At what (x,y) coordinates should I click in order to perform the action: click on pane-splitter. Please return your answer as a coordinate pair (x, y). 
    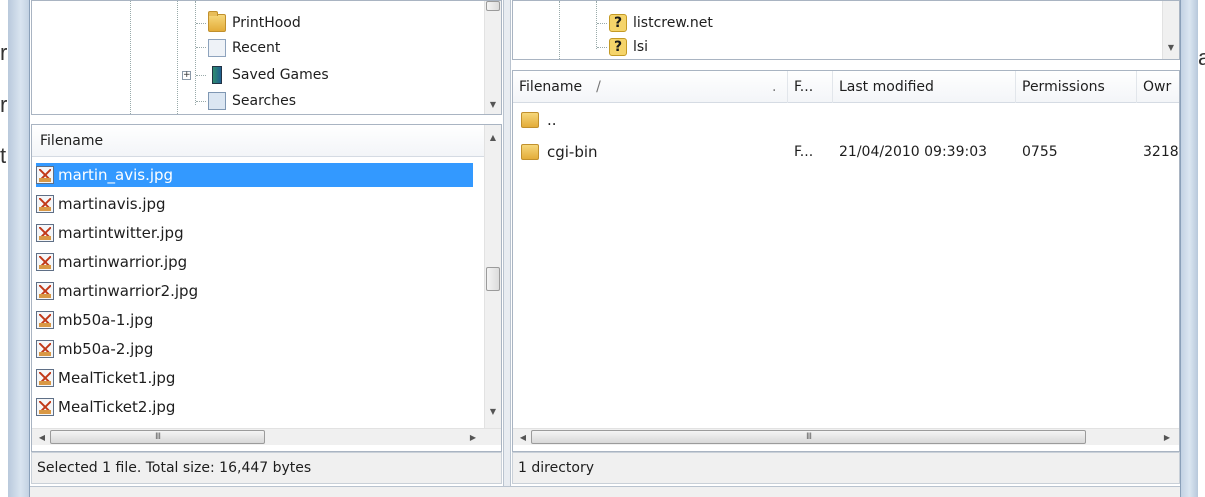
    Looking at the image, I should click on (507, 248).